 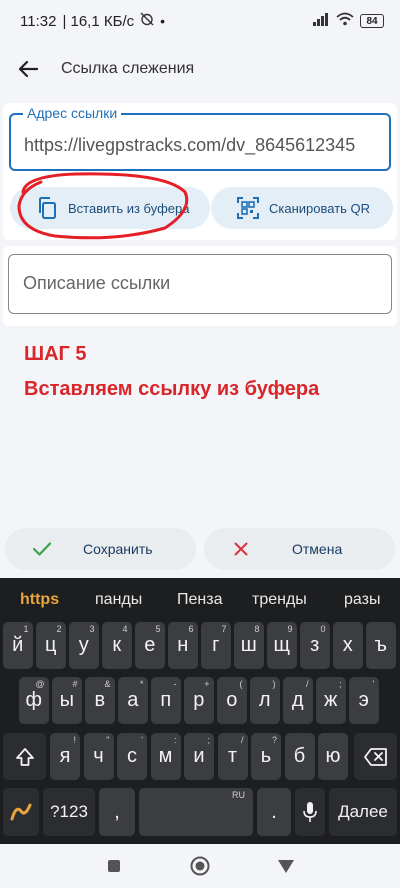 I want to click on check-icon, so click(x=42, y=549).